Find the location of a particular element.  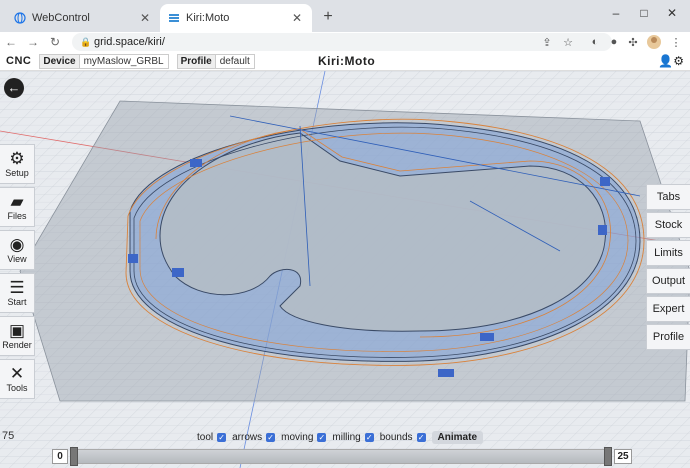

right-toolbar: Tabs Stock Limits Output Expert Profile is located at coordinates (668, 268).